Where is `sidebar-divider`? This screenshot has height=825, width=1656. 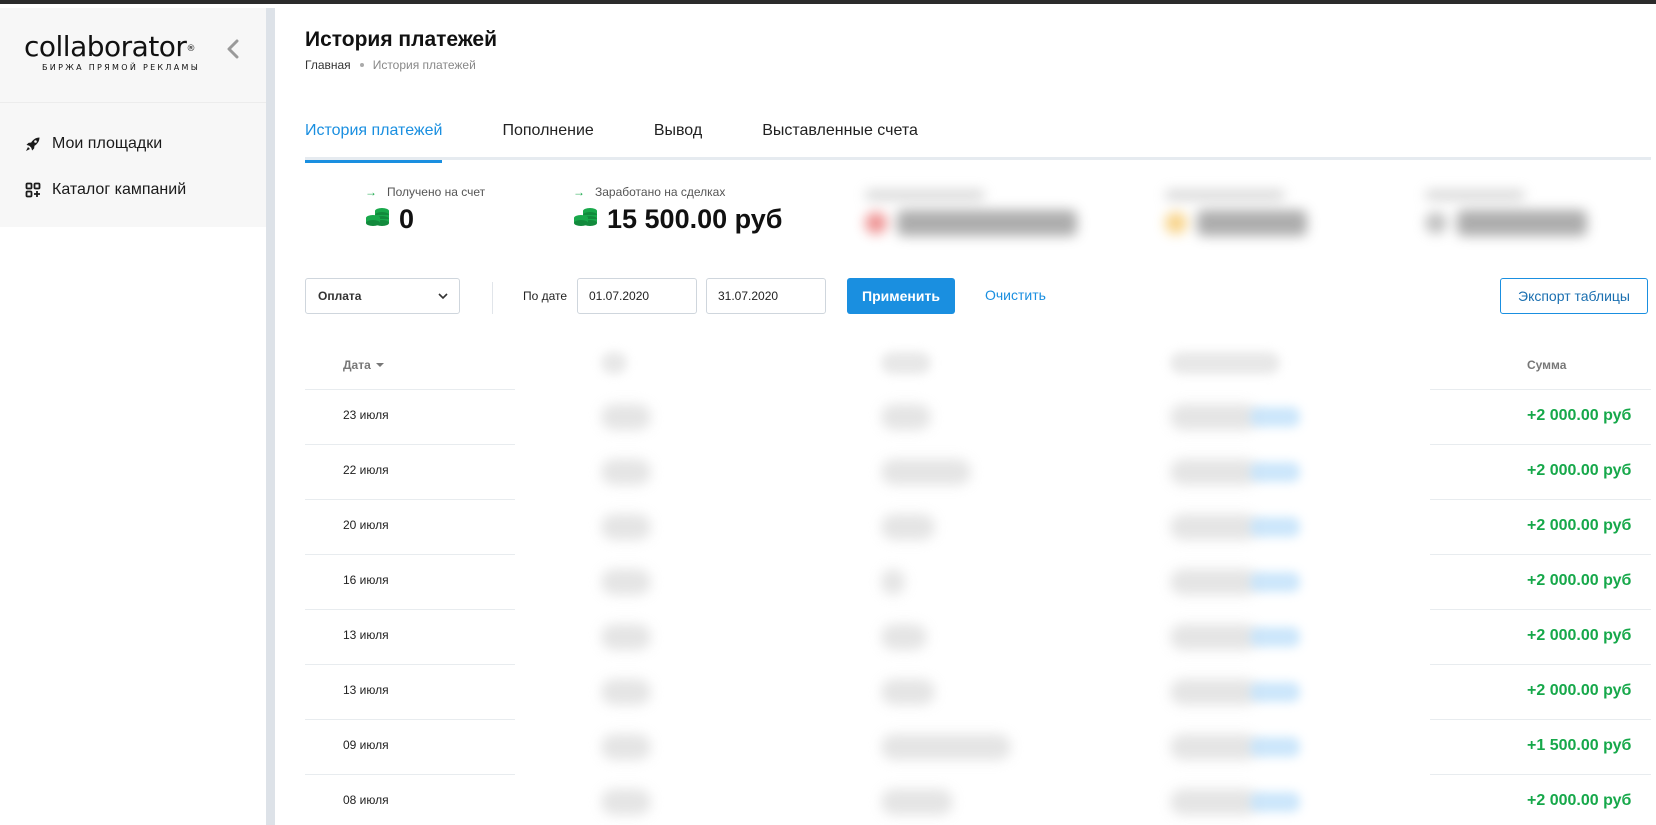 sidebar-divider is located at coordinates (270, 416).